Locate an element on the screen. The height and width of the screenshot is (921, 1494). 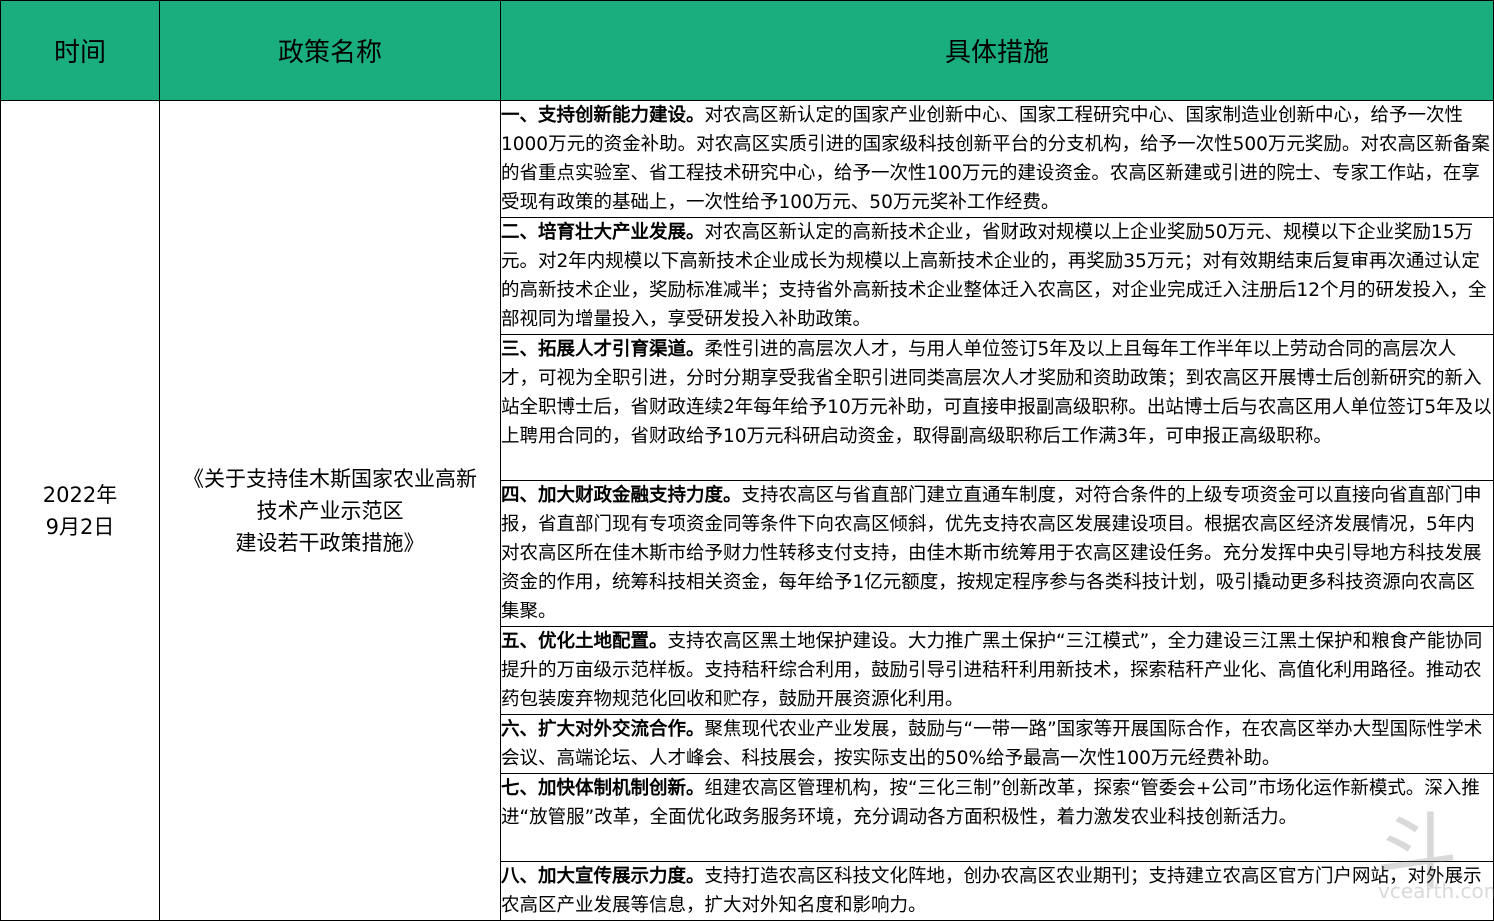
measure-title: 八、加大宣传展示力度。 is located at coordinates (603, 876).